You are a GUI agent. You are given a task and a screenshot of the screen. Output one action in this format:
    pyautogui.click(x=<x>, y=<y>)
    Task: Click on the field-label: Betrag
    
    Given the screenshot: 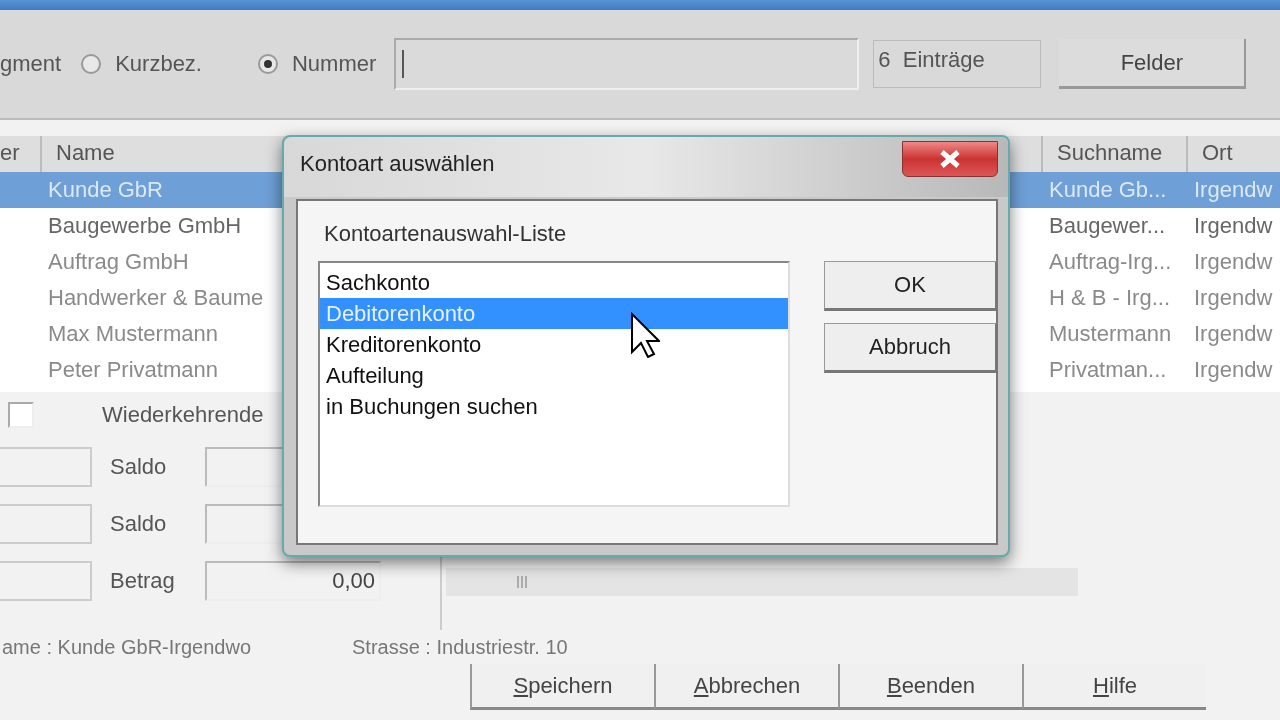 What is the action you would take?
    pyautogui.click(x=142, y=580)
    